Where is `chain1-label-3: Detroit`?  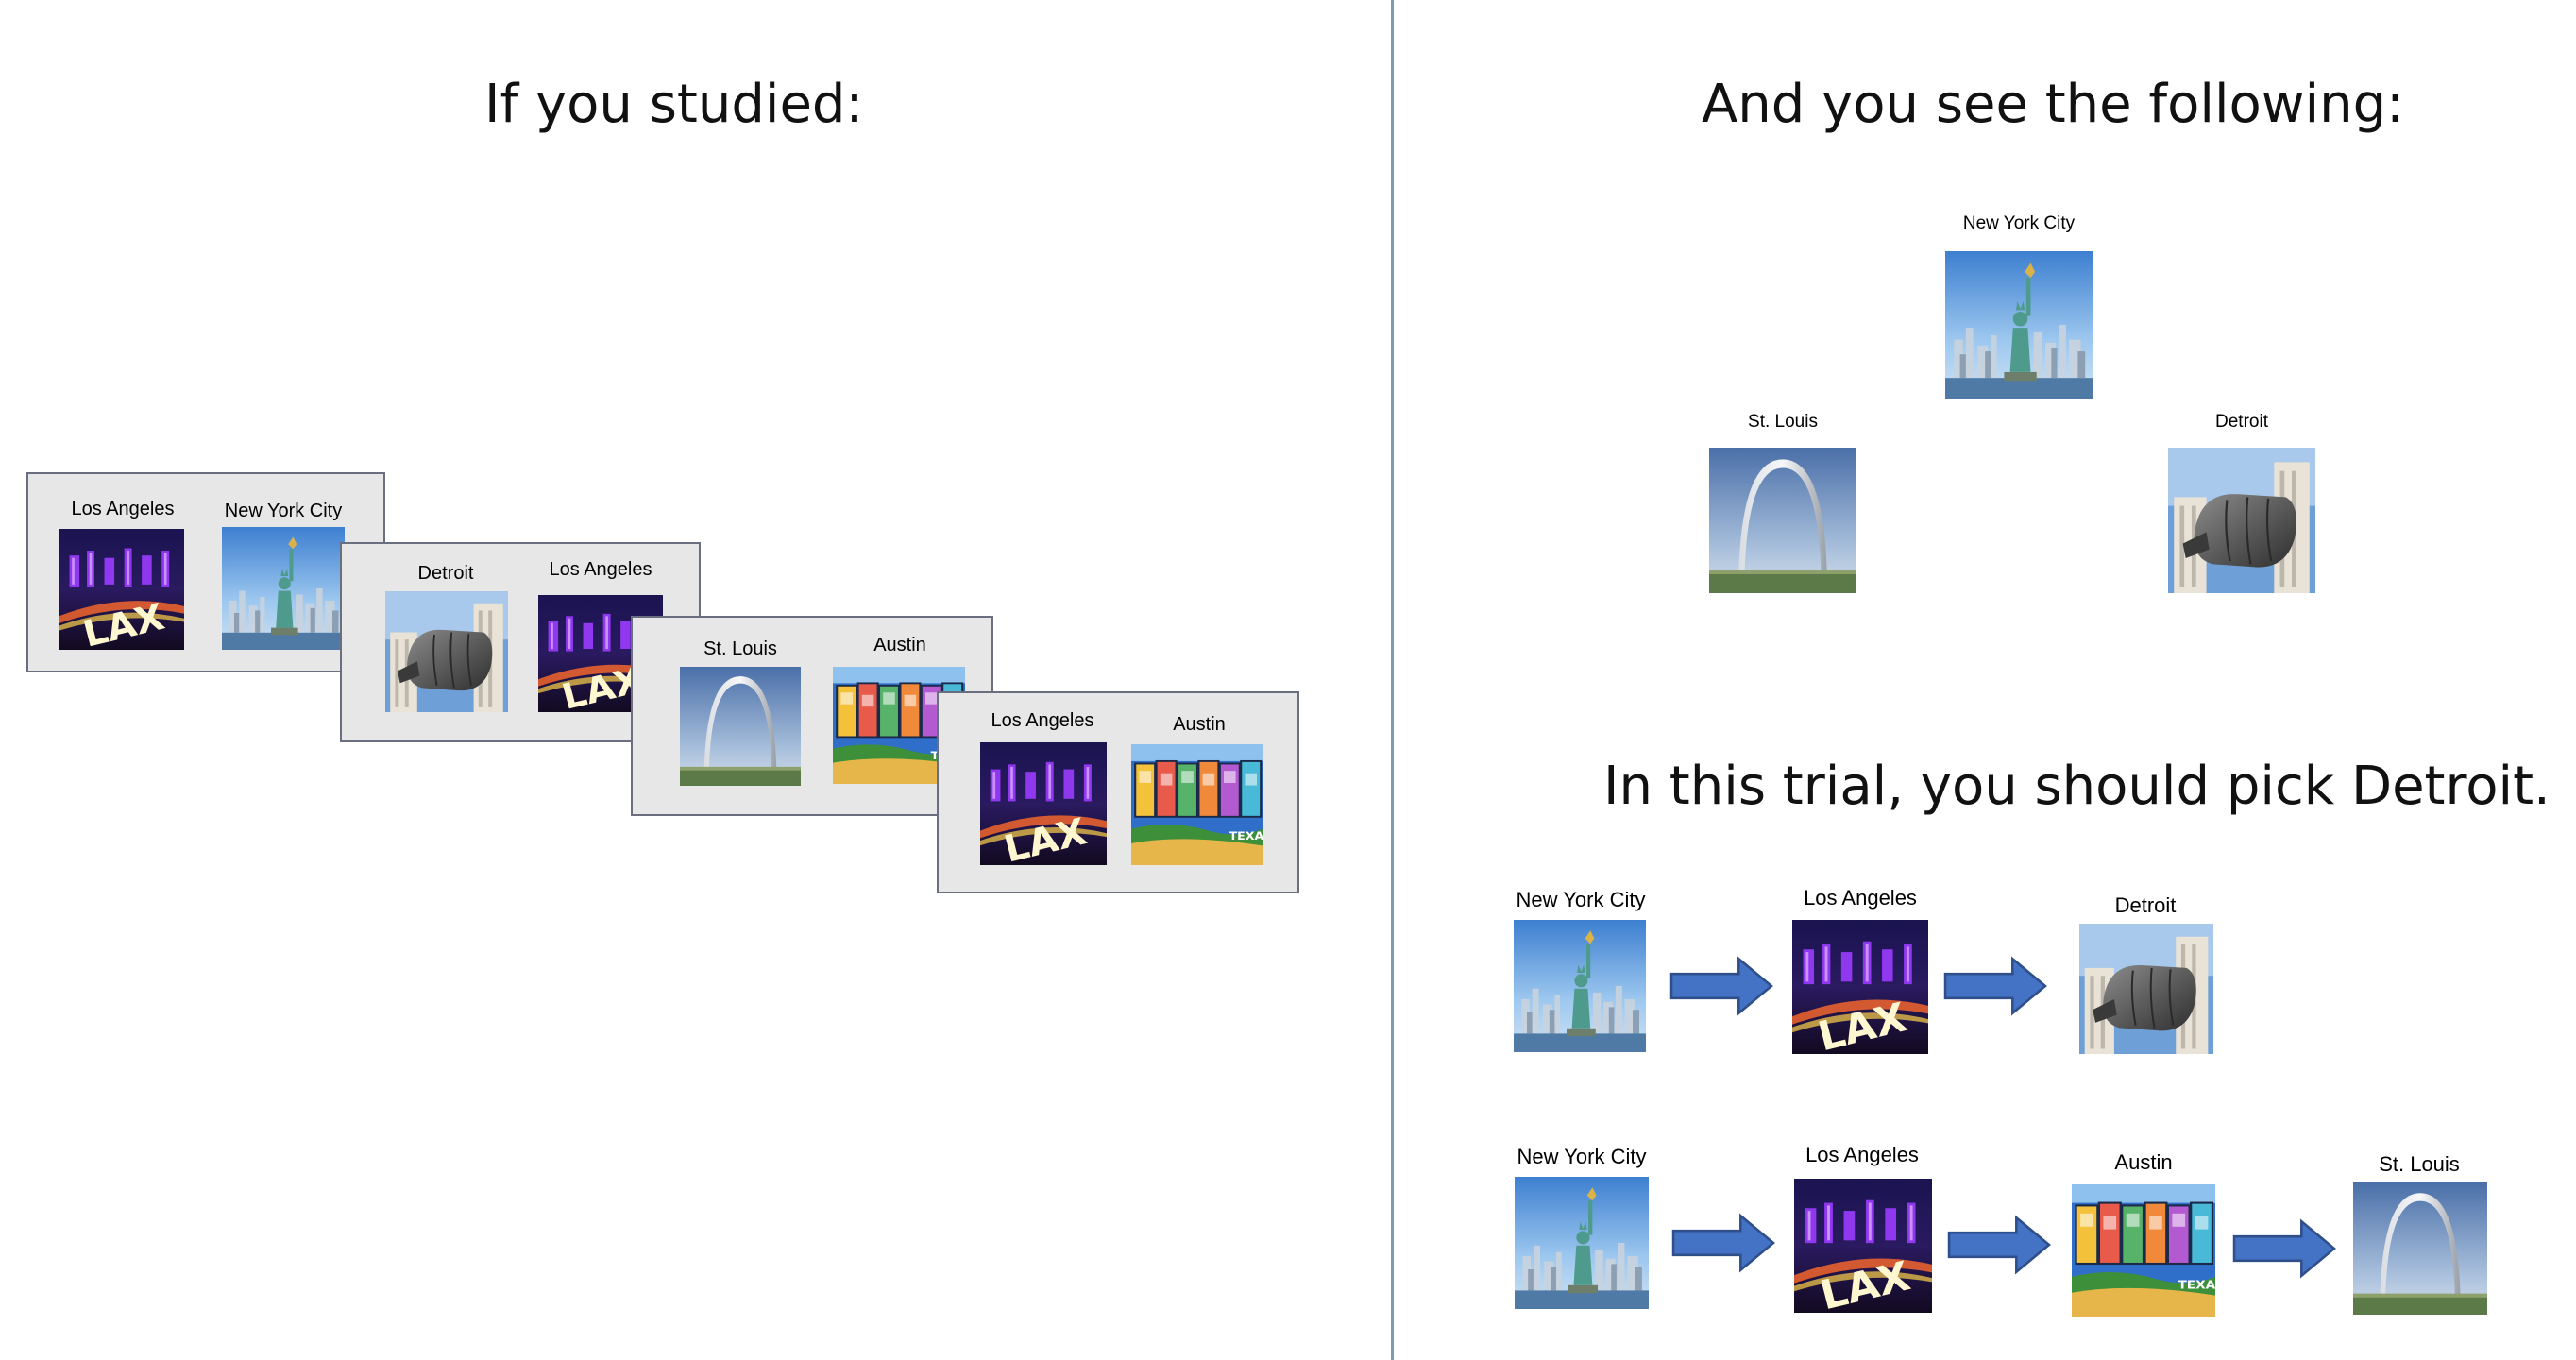 chain1-label-3: Detroit is located at coordinates (2145, 905).